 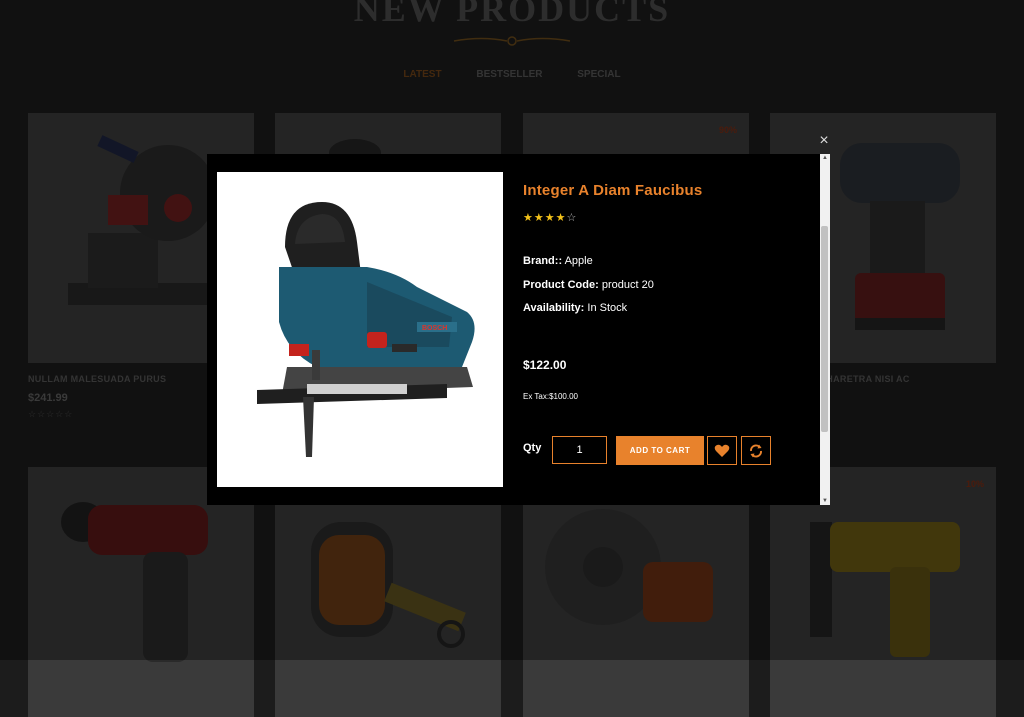 I want to click on svg-text: BOSCH, so click(x=434, y=328).